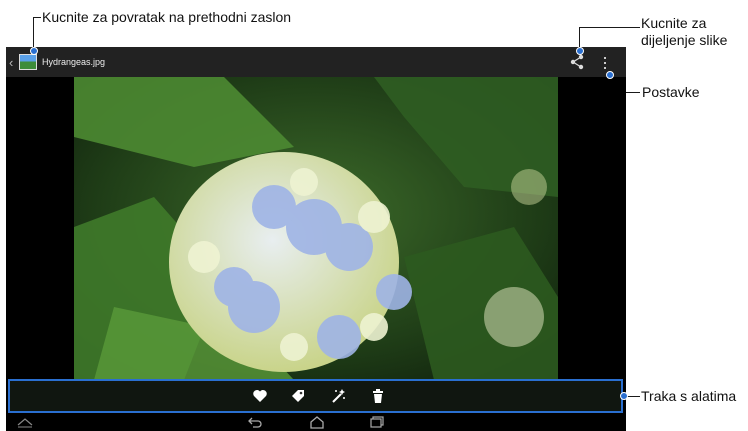  I want to click on system-nav-bar, so click(316, 422).